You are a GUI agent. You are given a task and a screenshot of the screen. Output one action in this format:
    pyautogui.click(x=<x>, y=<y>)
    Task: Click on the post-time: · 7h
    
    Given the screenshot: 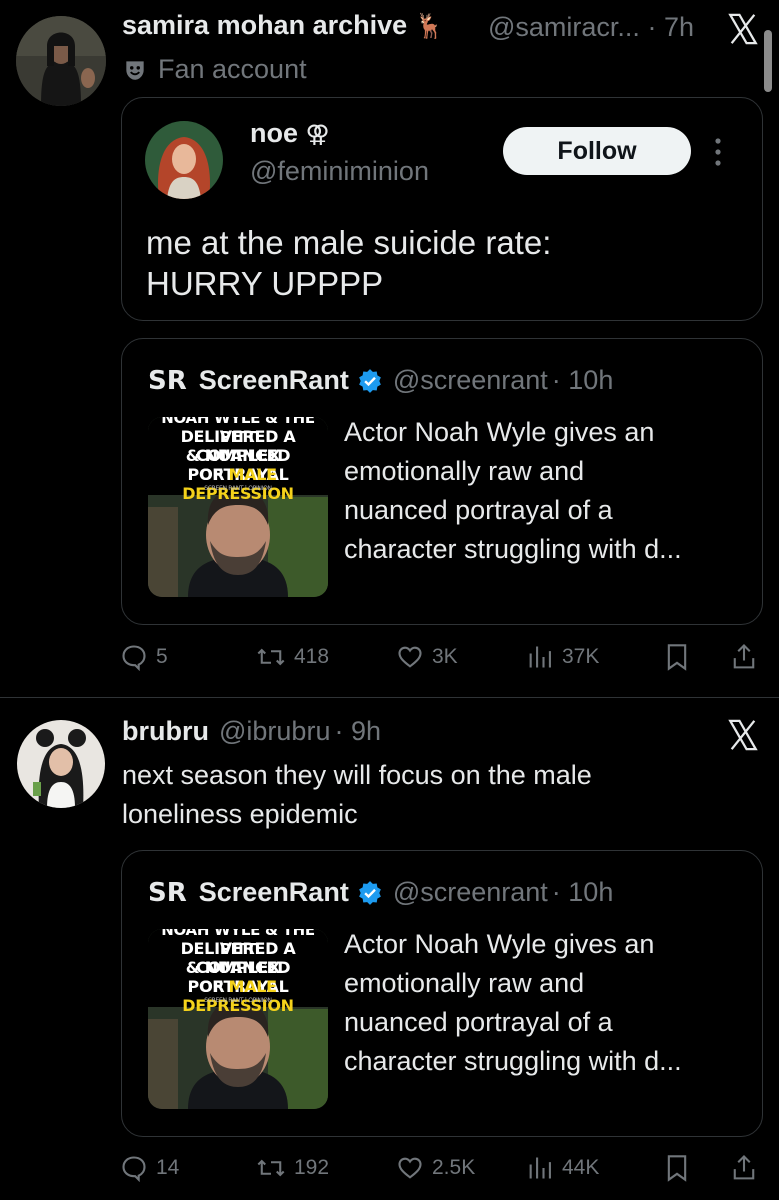 What is the action you would take?
    pyautogui.click(x=670, y=27)
    